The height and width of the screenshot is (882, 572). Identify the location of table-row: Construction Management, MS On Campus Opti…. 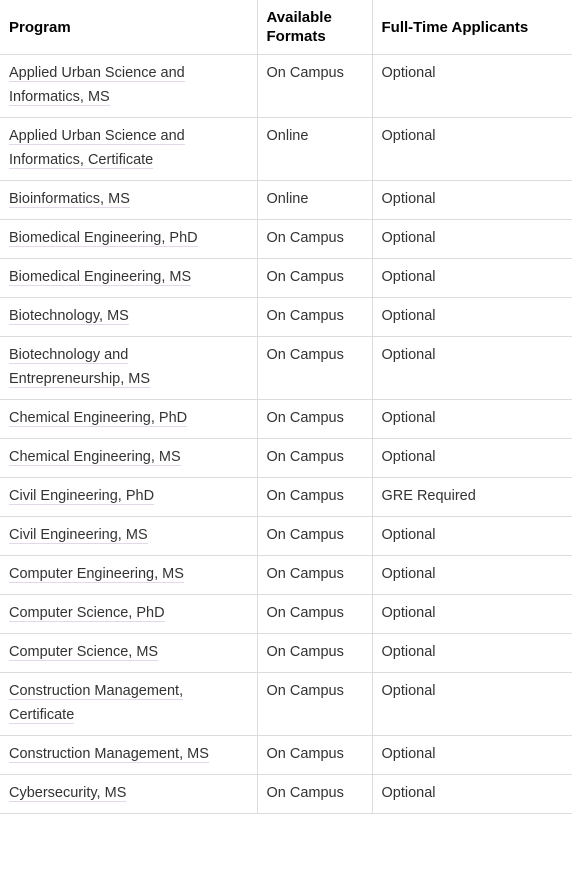
(286, 755).